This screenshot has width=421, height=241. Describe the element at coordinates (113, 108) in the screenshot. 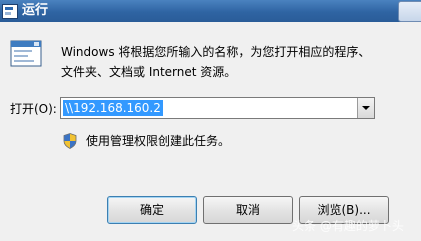

I see `open-input: \\192.168.160.2` at that location.